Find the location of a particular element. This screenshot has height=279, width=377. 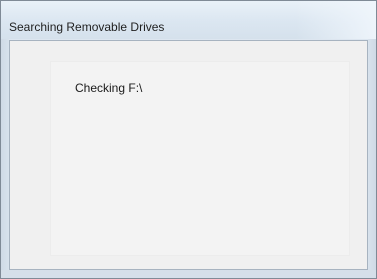

window-frame-left is located at coordinates (5, 158).